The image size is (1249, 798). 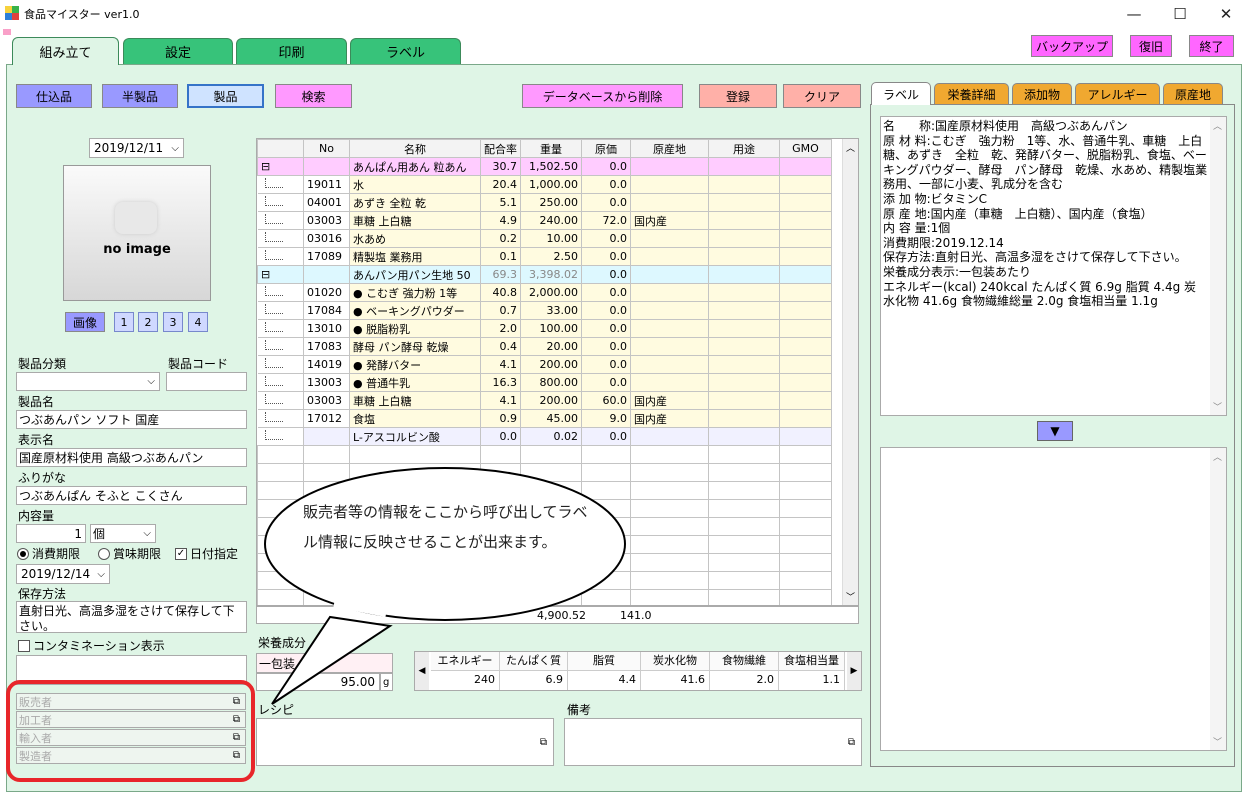 What do you see at coordinates (291, 51) in the screenshot?
I see `tab-print: 印刷` at bounding box center [291, 51].